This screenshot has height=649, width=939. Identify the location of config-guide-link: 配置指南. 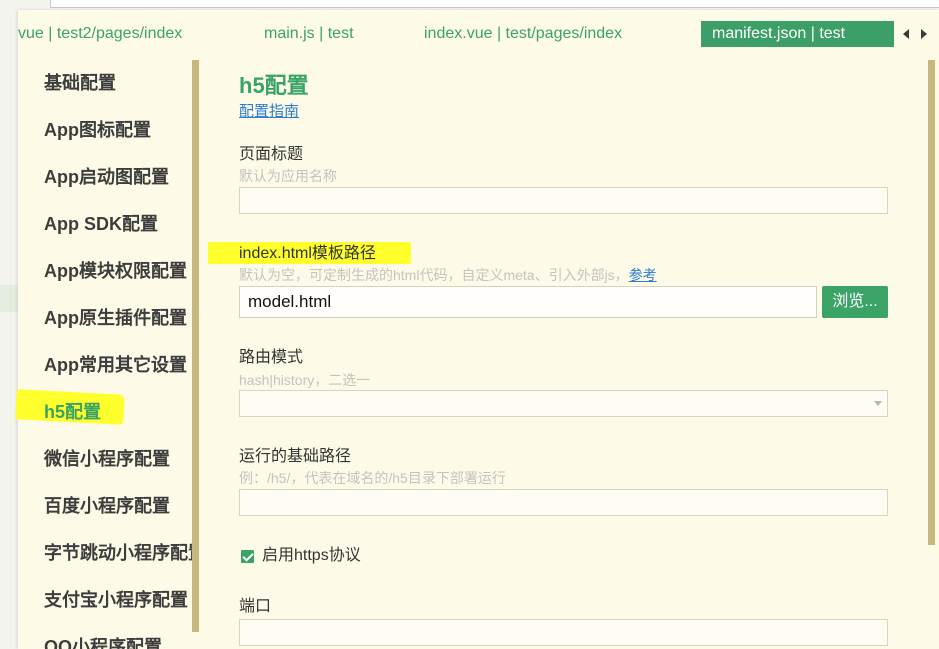
(269, 112).